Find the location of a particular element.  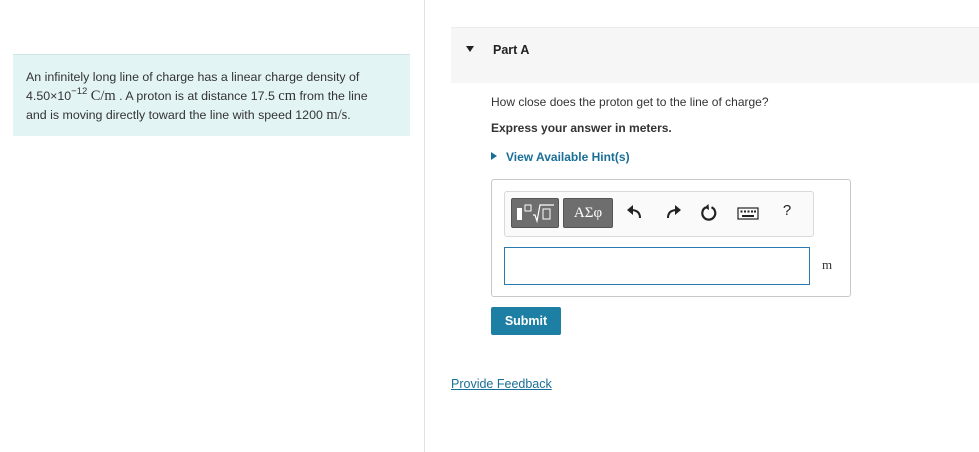

speed-unit: m/s is located at coordinates (337, 115).